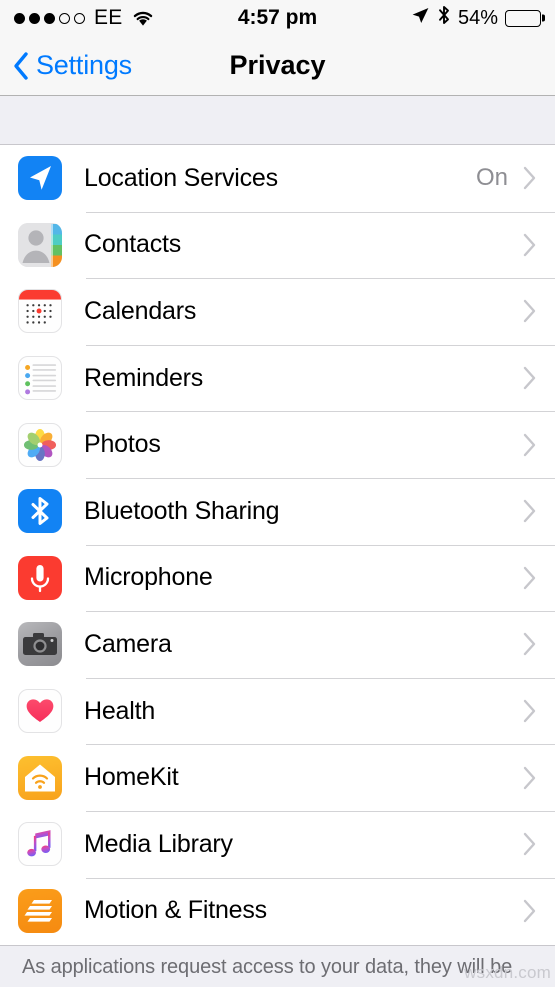 Image resolution: width=555 pixels, height=987 pixels. I want to click on signal-strength-dots, so click(49, 18).